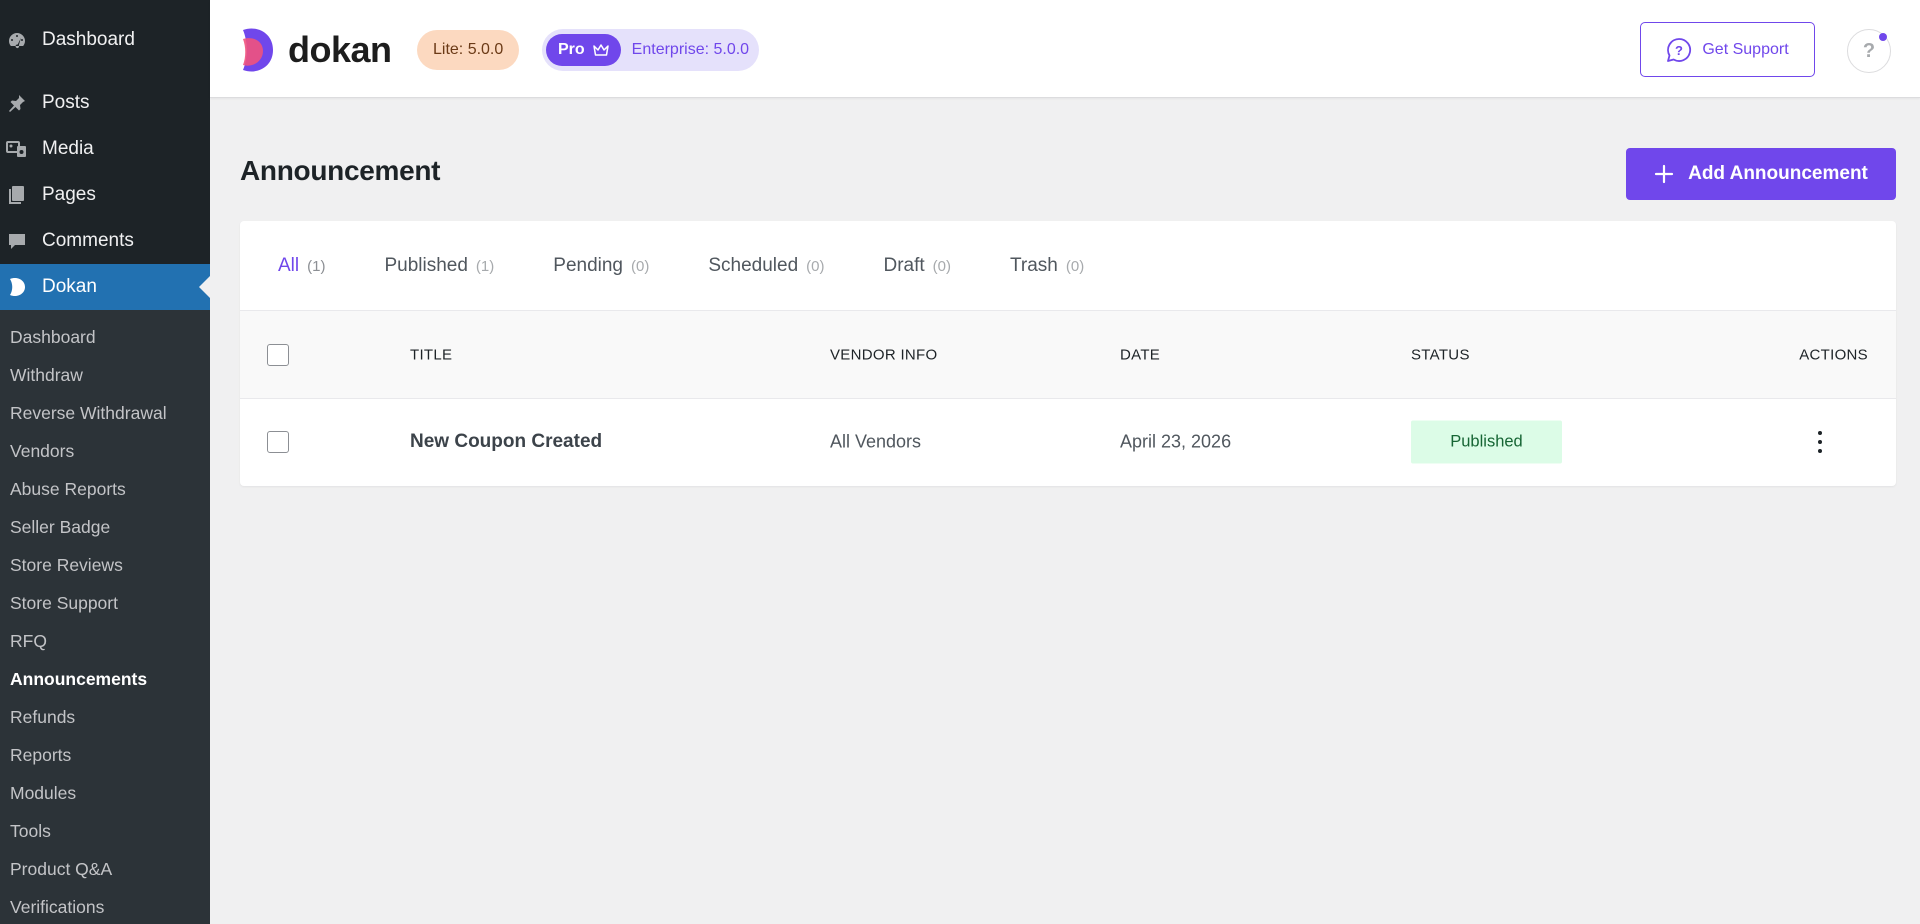 The height and width of the screenshot is (924, 1920). I want to click on sidebar-item-label: Posts, so click(66, 102).